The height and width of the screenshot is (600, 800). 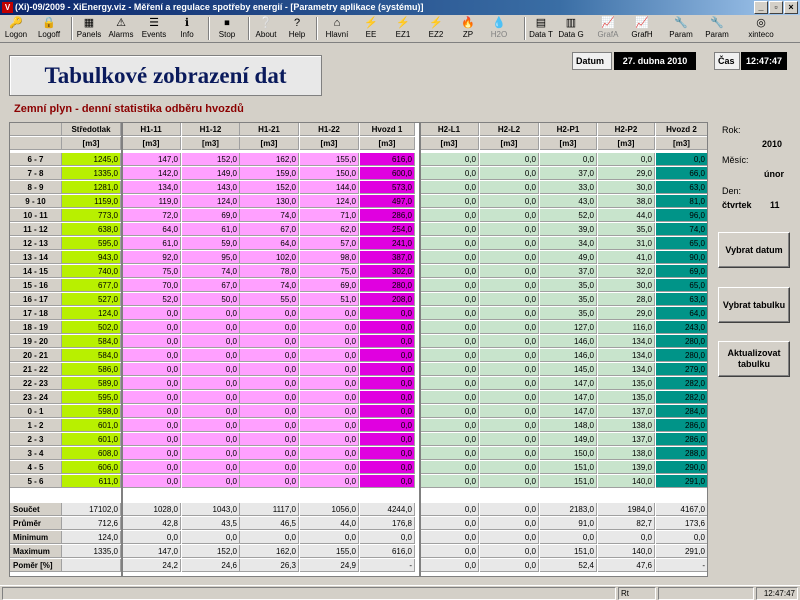 I want to click on toolbar-button-ez2: ⚡ EZ2, so click(x=436, y=29).